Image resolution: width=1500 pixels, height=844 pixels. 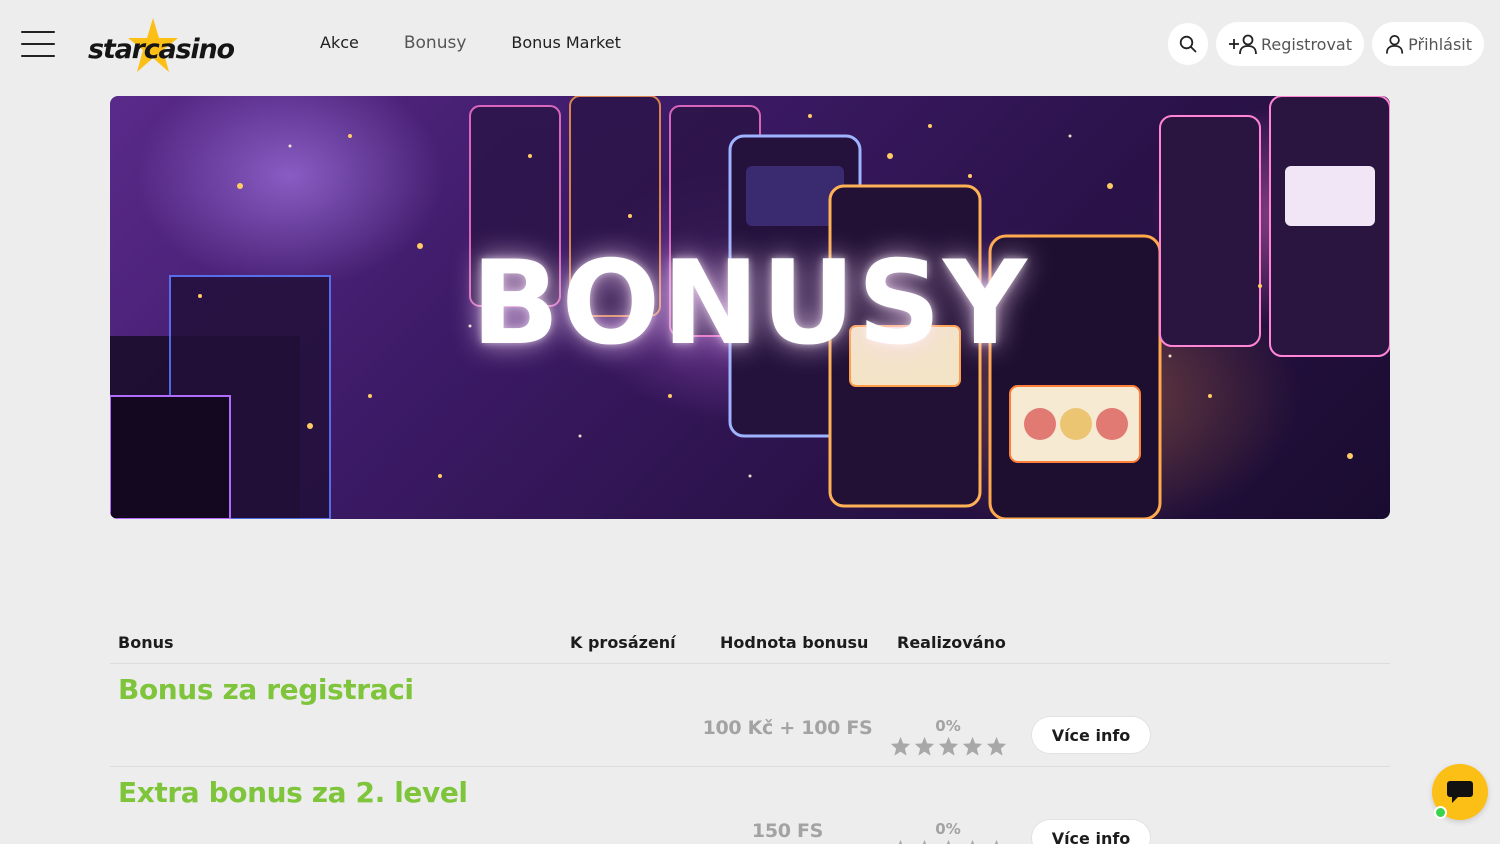 I want to click on main-nav: Akce Bonusy Bonus Market, so click(x=493, y=43).